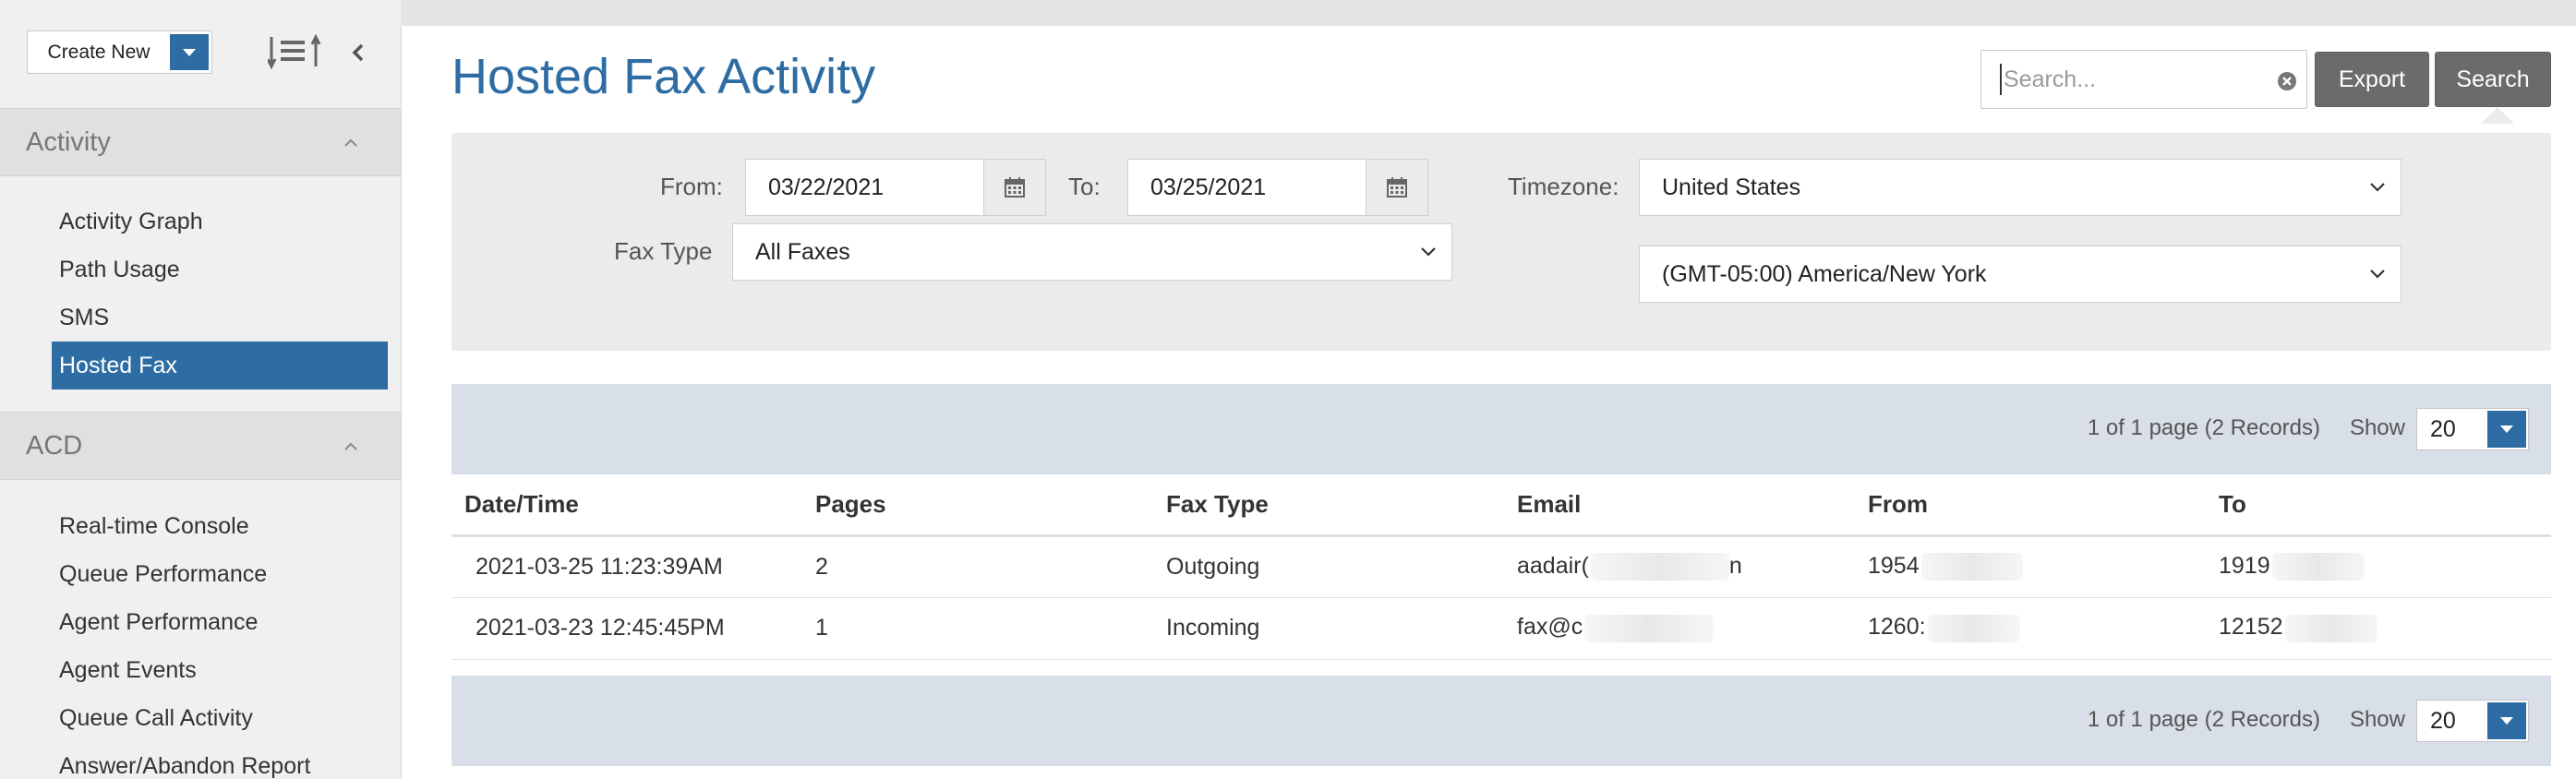  I want to click on pager-bottom: 1 of 1 page (2 Records) Show 20, so click(1501, 721).